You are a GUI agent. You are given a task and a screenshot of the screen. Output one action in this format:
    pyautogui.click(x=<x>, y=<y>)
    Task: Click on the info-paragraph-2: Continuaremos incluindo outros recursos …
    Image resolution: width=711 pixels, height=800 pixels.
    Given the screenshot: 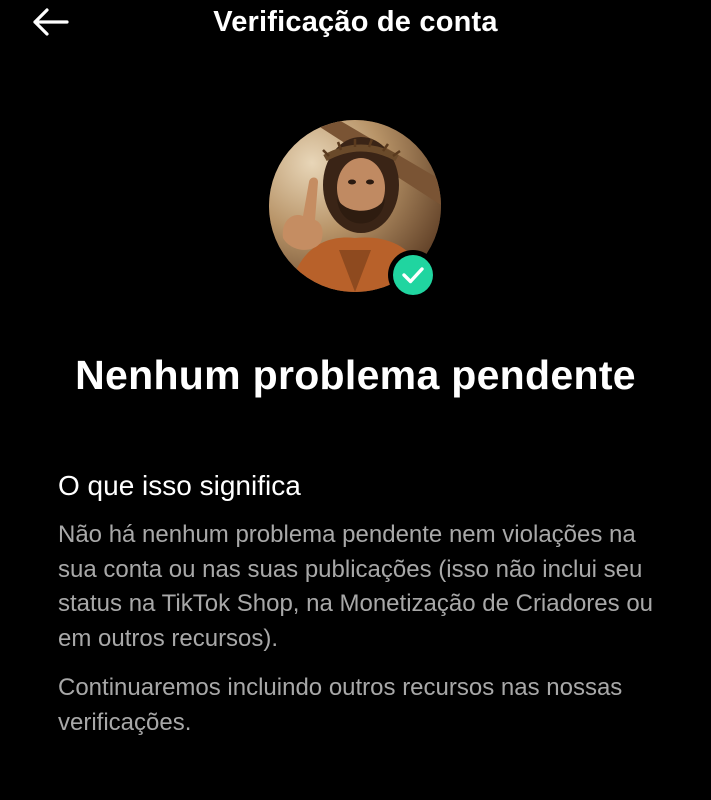 What is the action you would take?
    pyautogui.click(x=340, y=705)
    